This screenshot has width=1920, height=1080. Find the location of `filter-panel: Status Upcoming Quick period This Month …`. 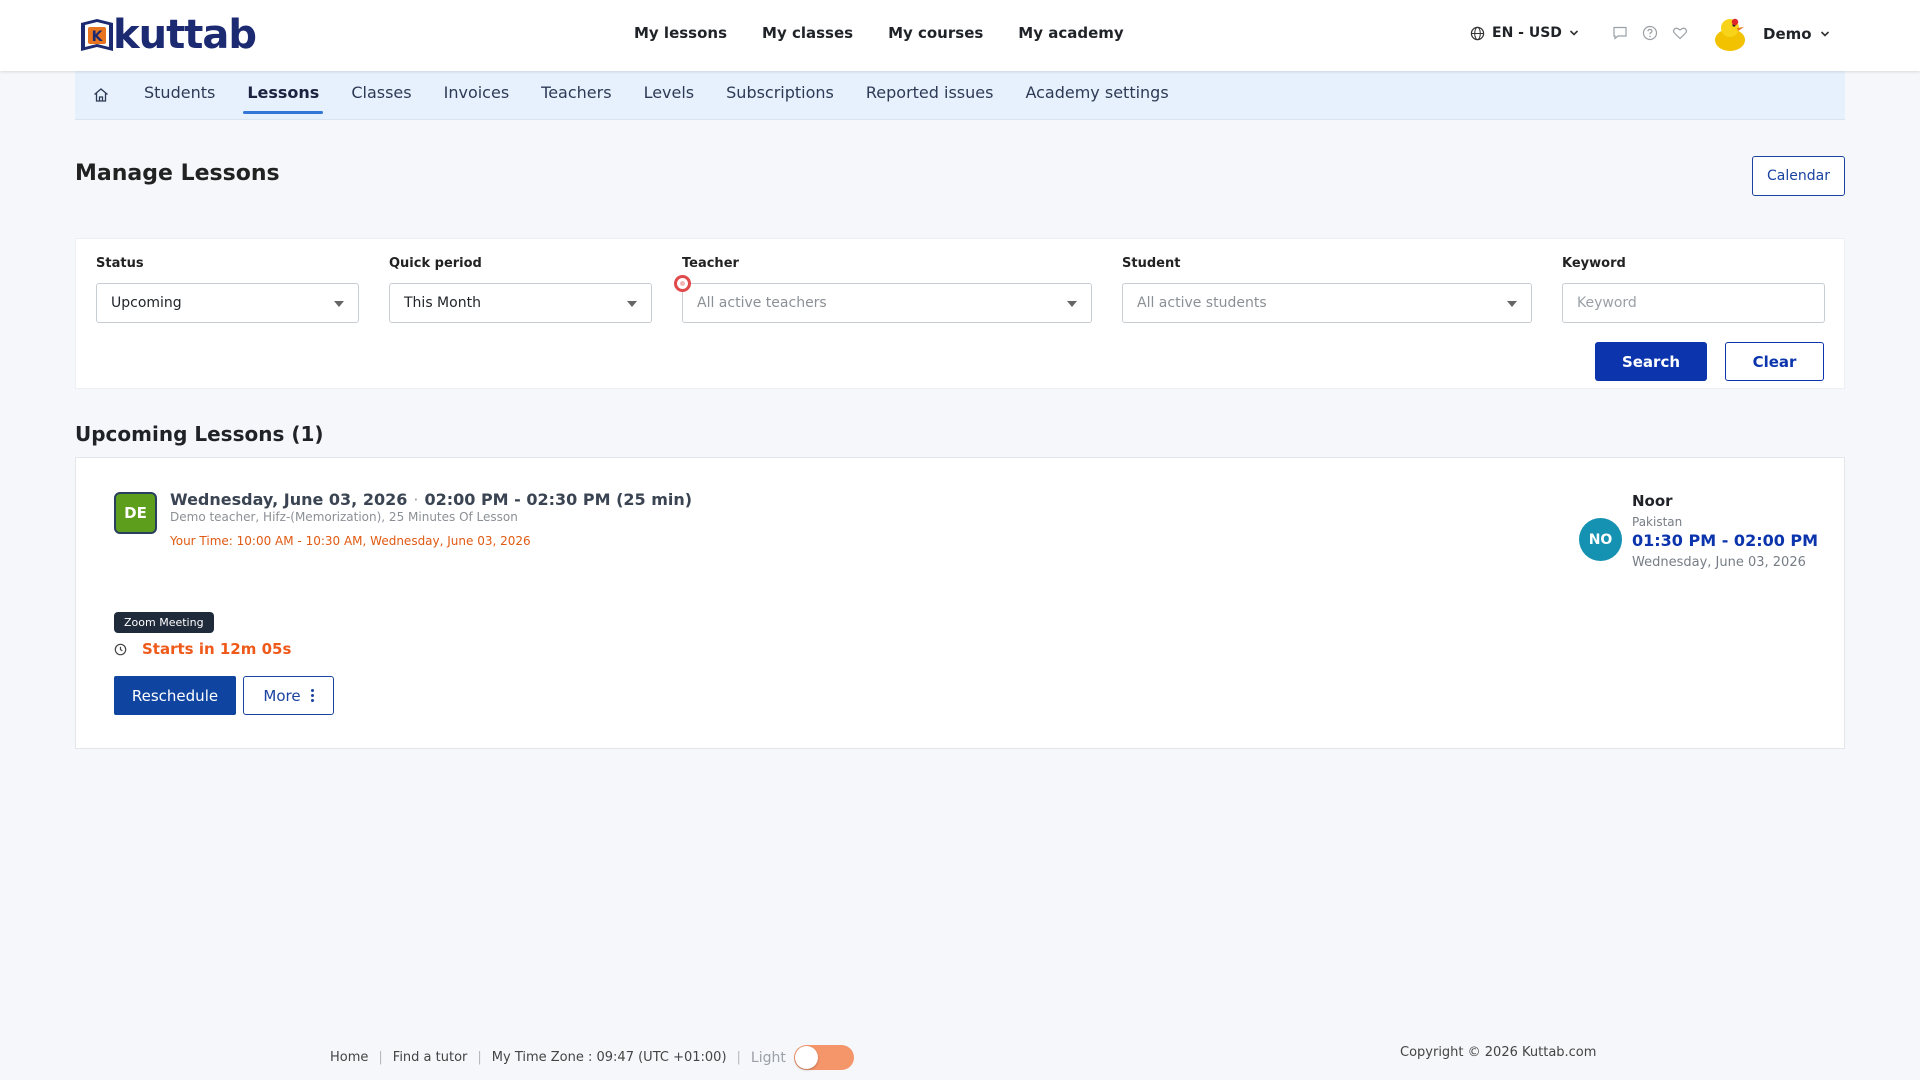

filter-panel: Status Upcoming Quick period This Month … is located at coordinates (960, 313).